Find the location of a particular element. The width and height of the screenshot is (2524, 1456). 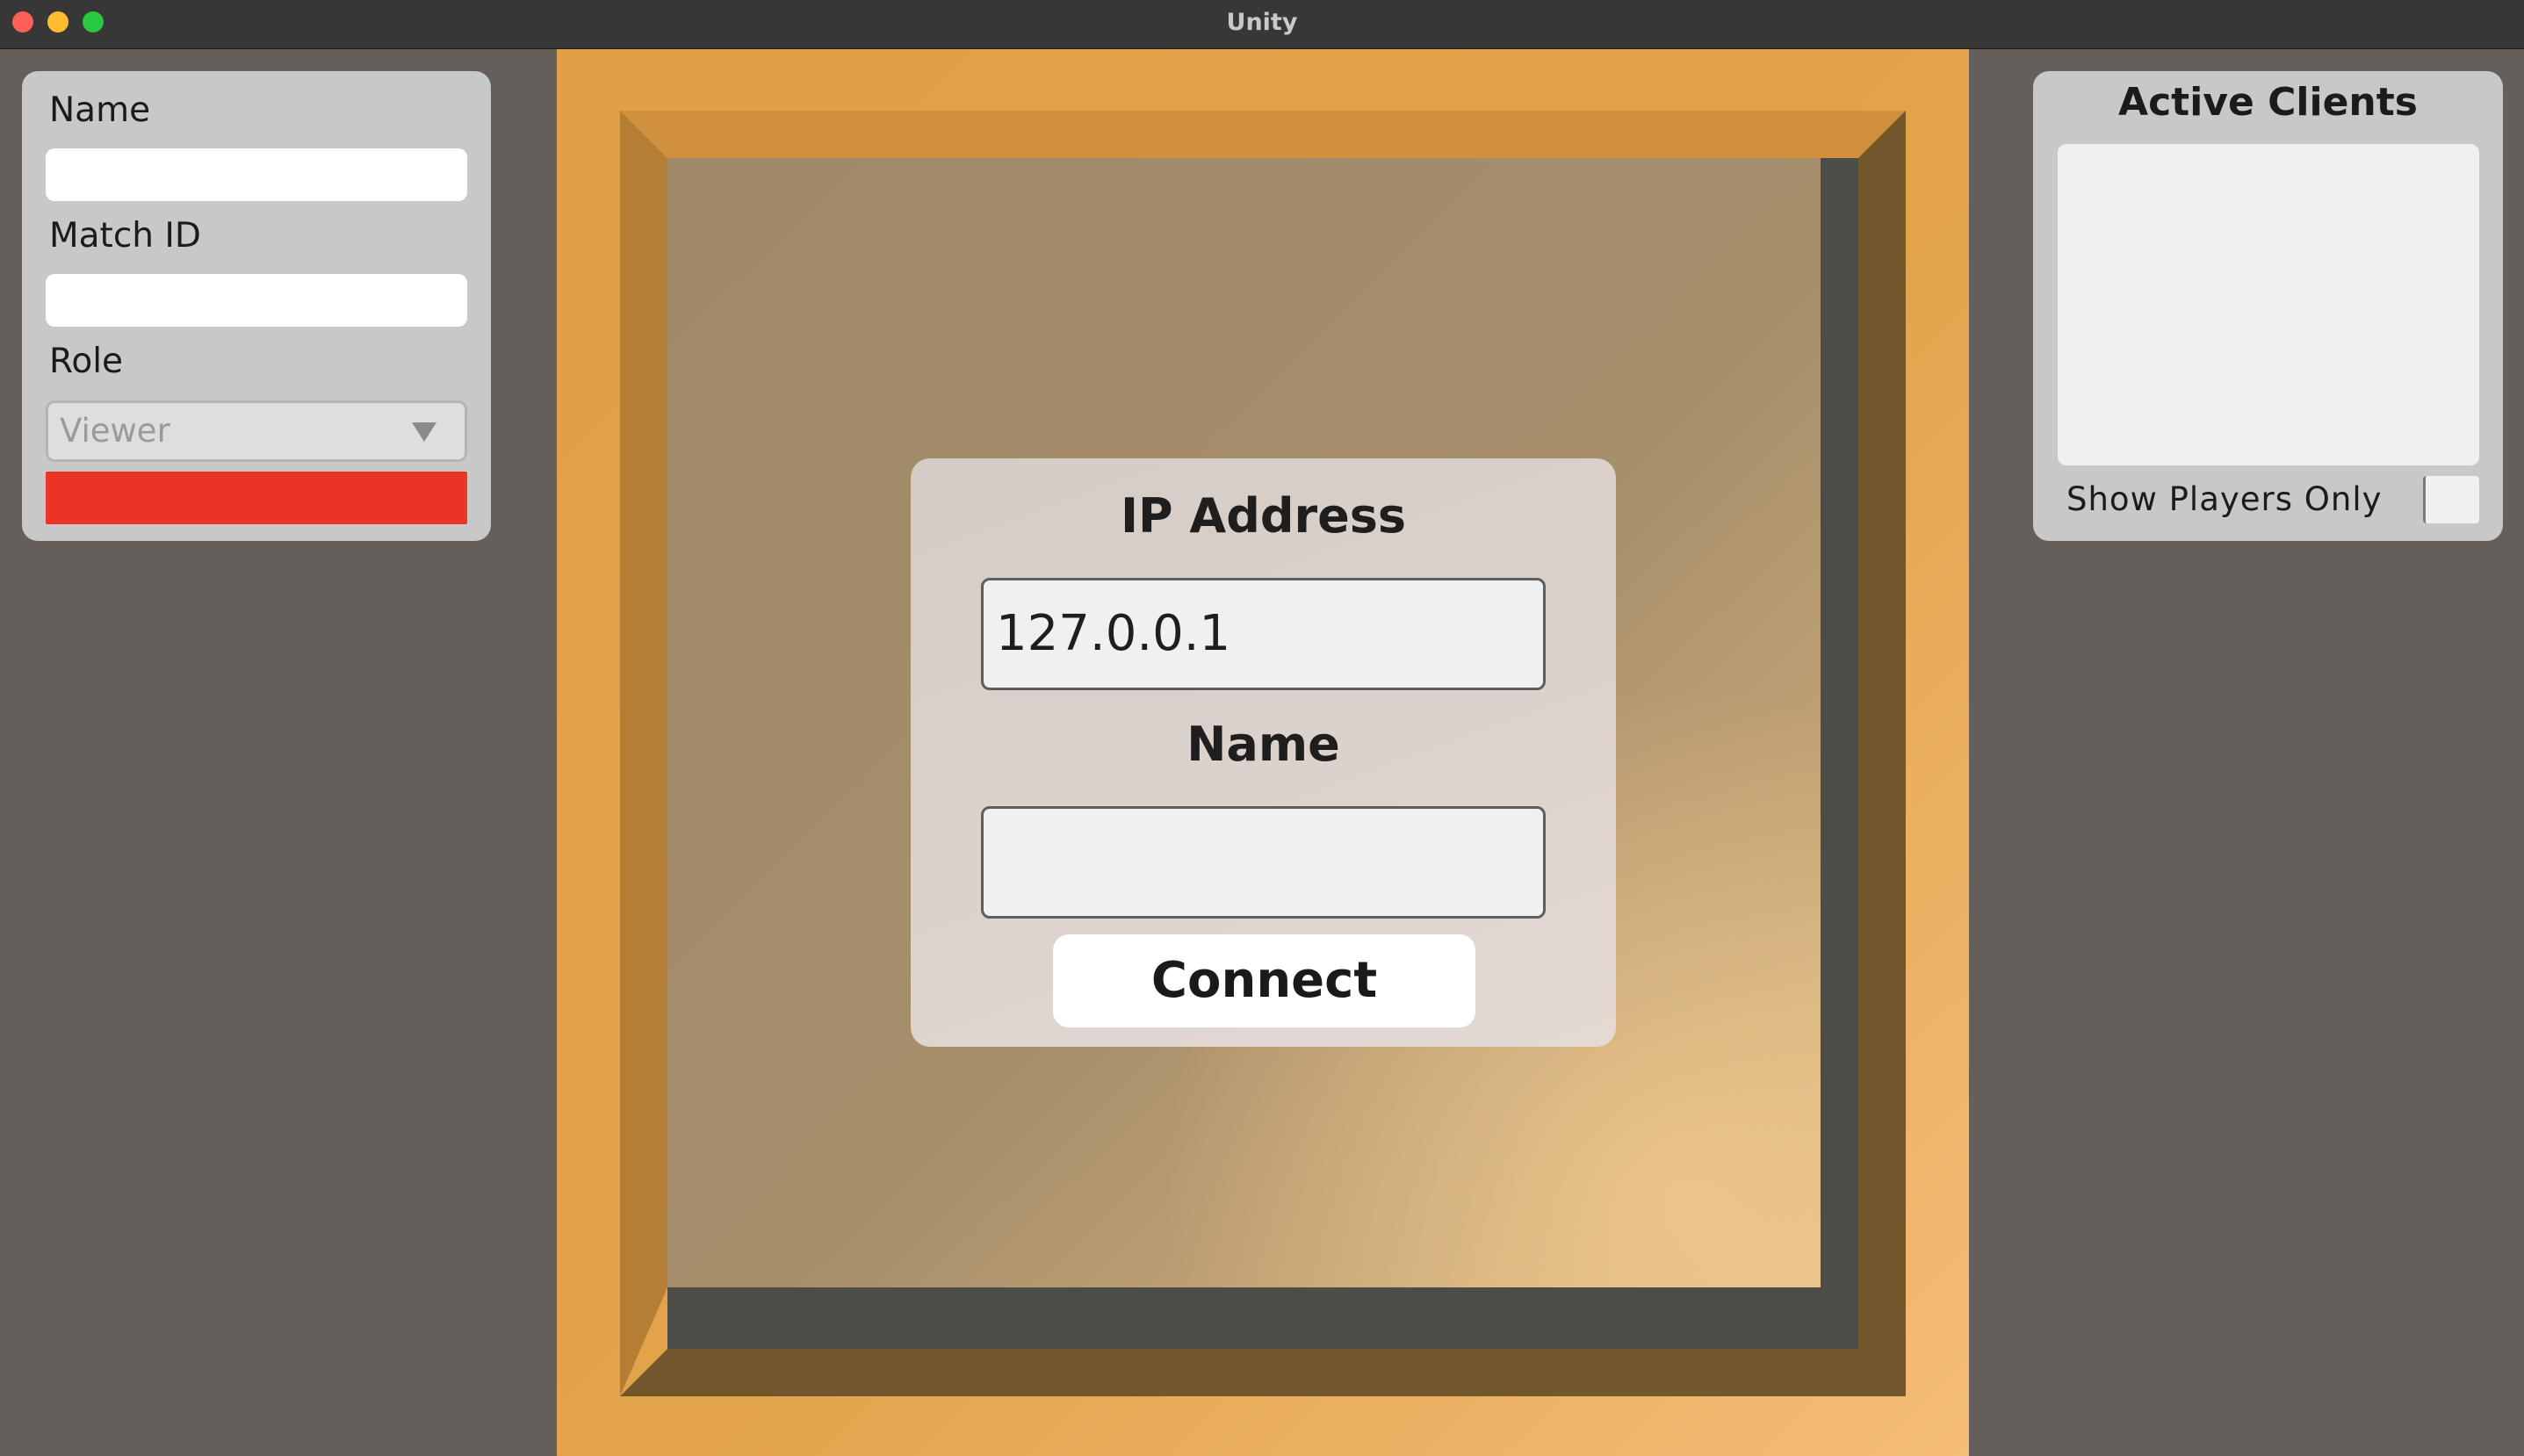

name-input is located at coordinates (256, 174).